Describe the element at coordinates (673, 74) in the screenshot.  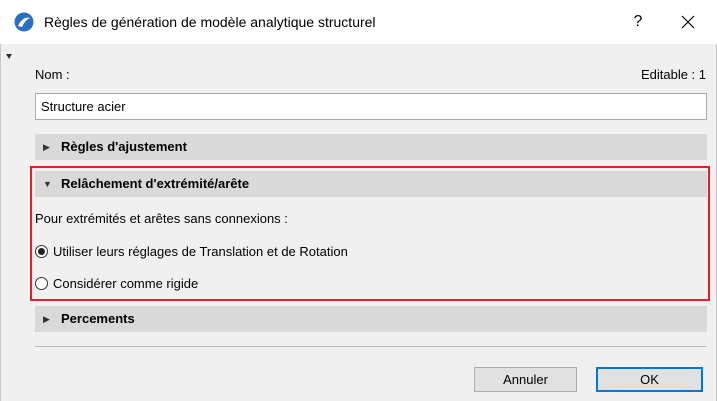
I see `editable-label: Editable : 1` at that location.